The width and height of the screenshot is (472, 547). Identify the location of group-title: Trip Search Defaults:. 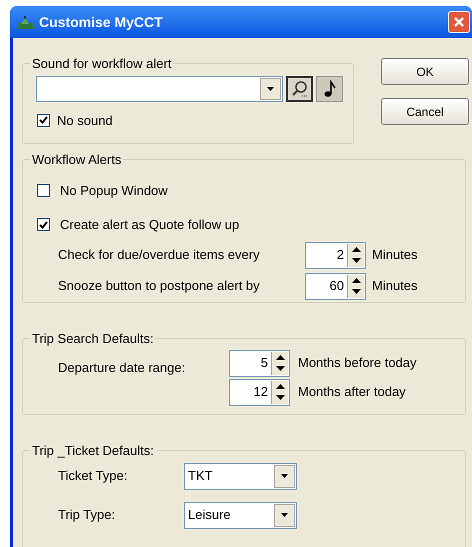
(93, 339).